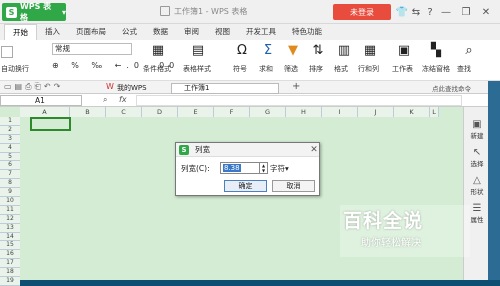 This screenshot has height=286, width=500. I want to click on unit-label: 字符, so click(277, 168).